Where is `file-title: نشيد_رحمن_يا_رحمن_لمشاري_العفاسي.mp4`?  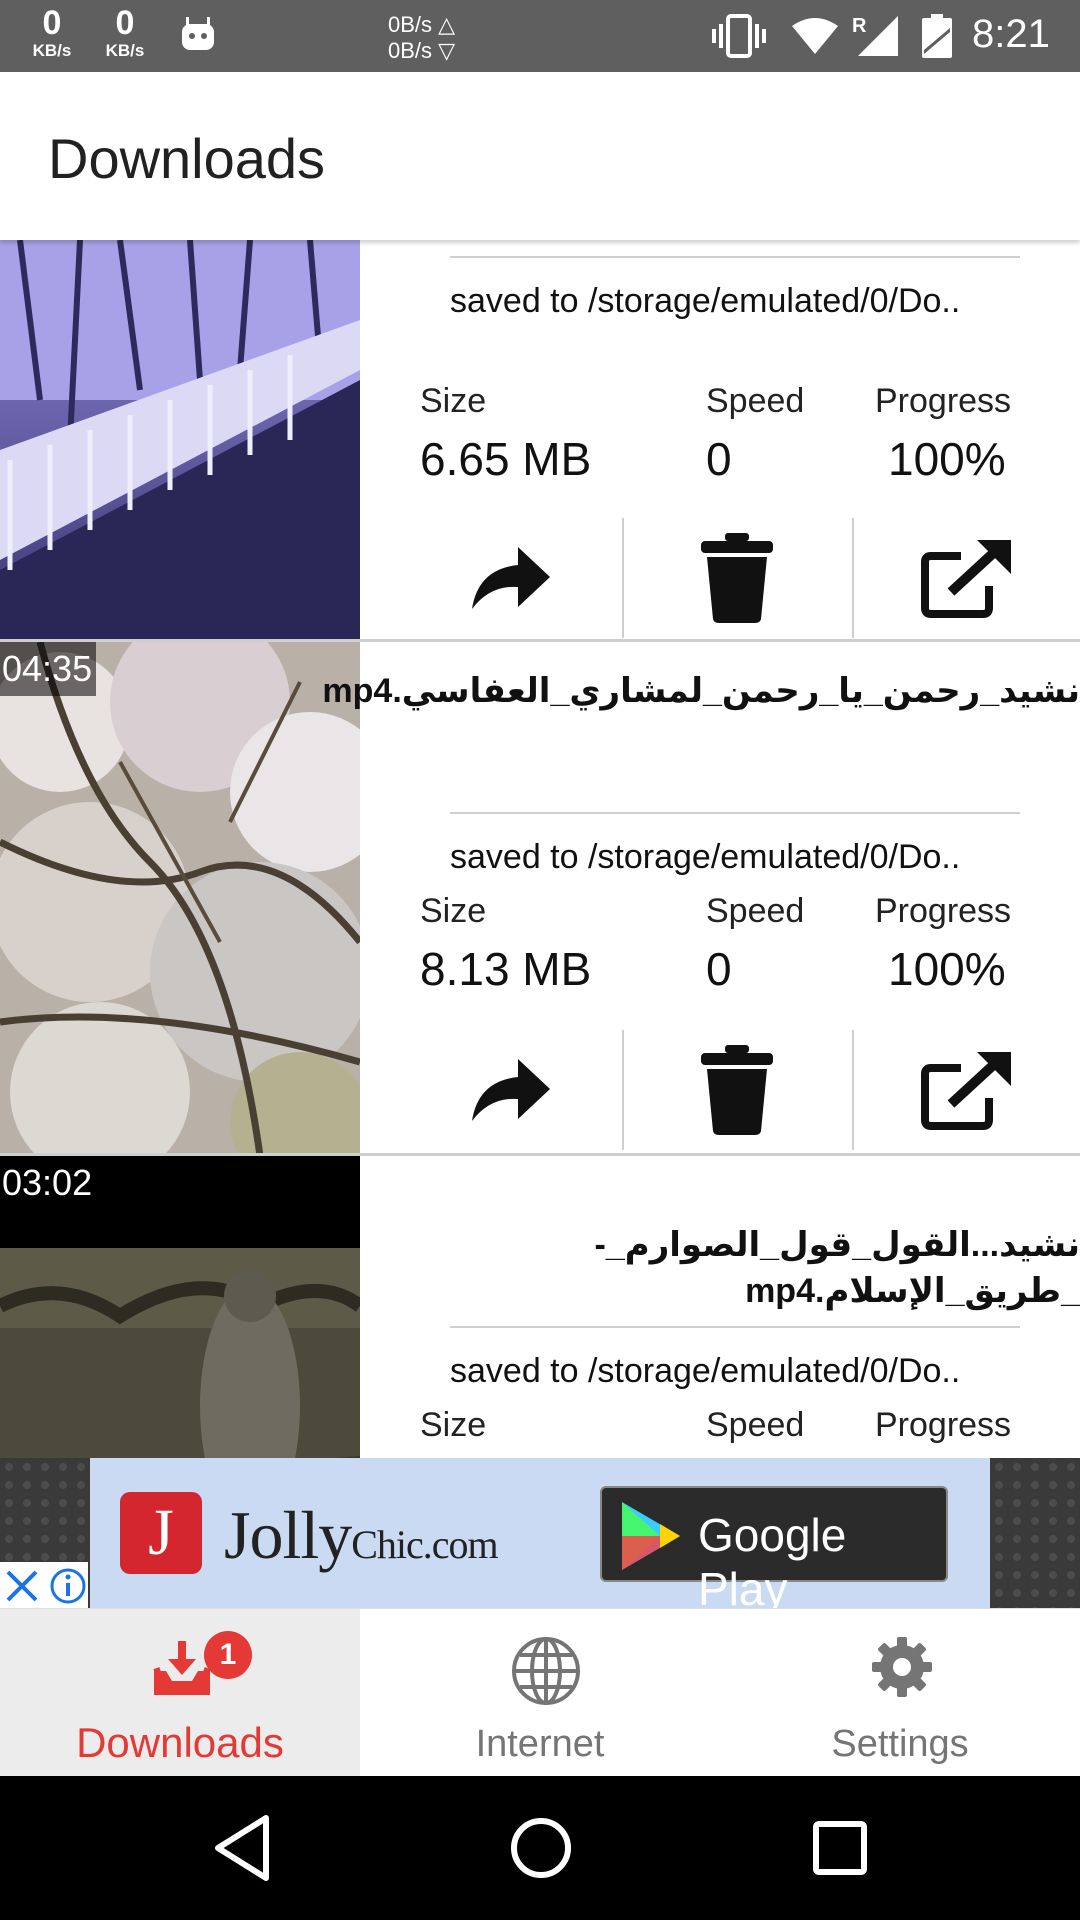
file-title: نشيد_رحمن_يا_رحمن_لمشاري_العفاسي.mp4 is located at coordinates (701, 691).